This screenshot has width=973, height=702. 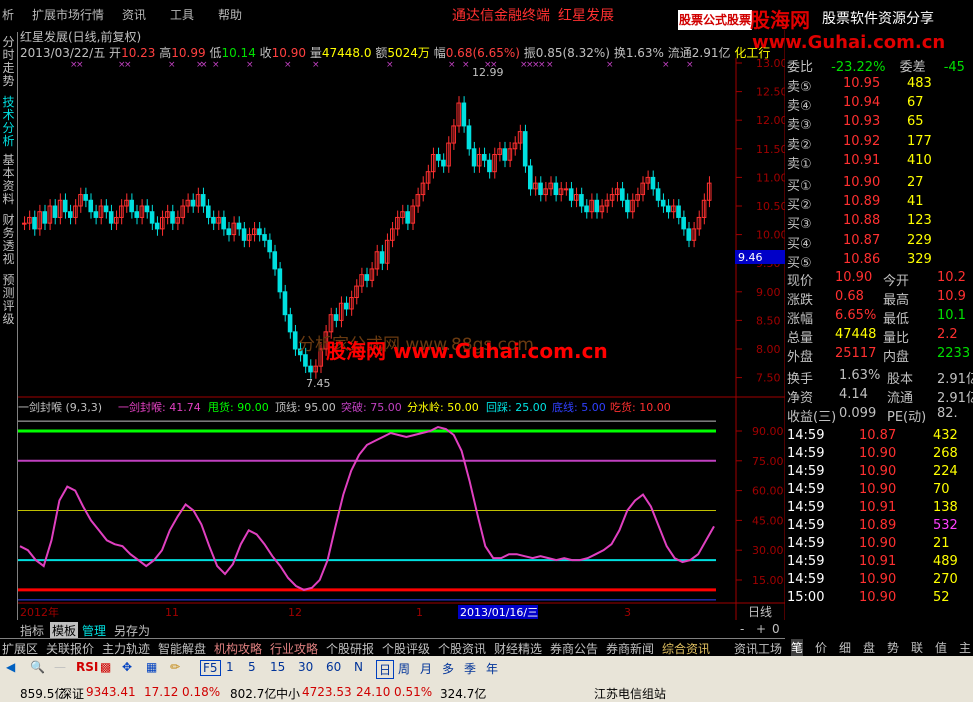 I want to click on quote-stat-cell: 25117, so click(x=856, y=353).